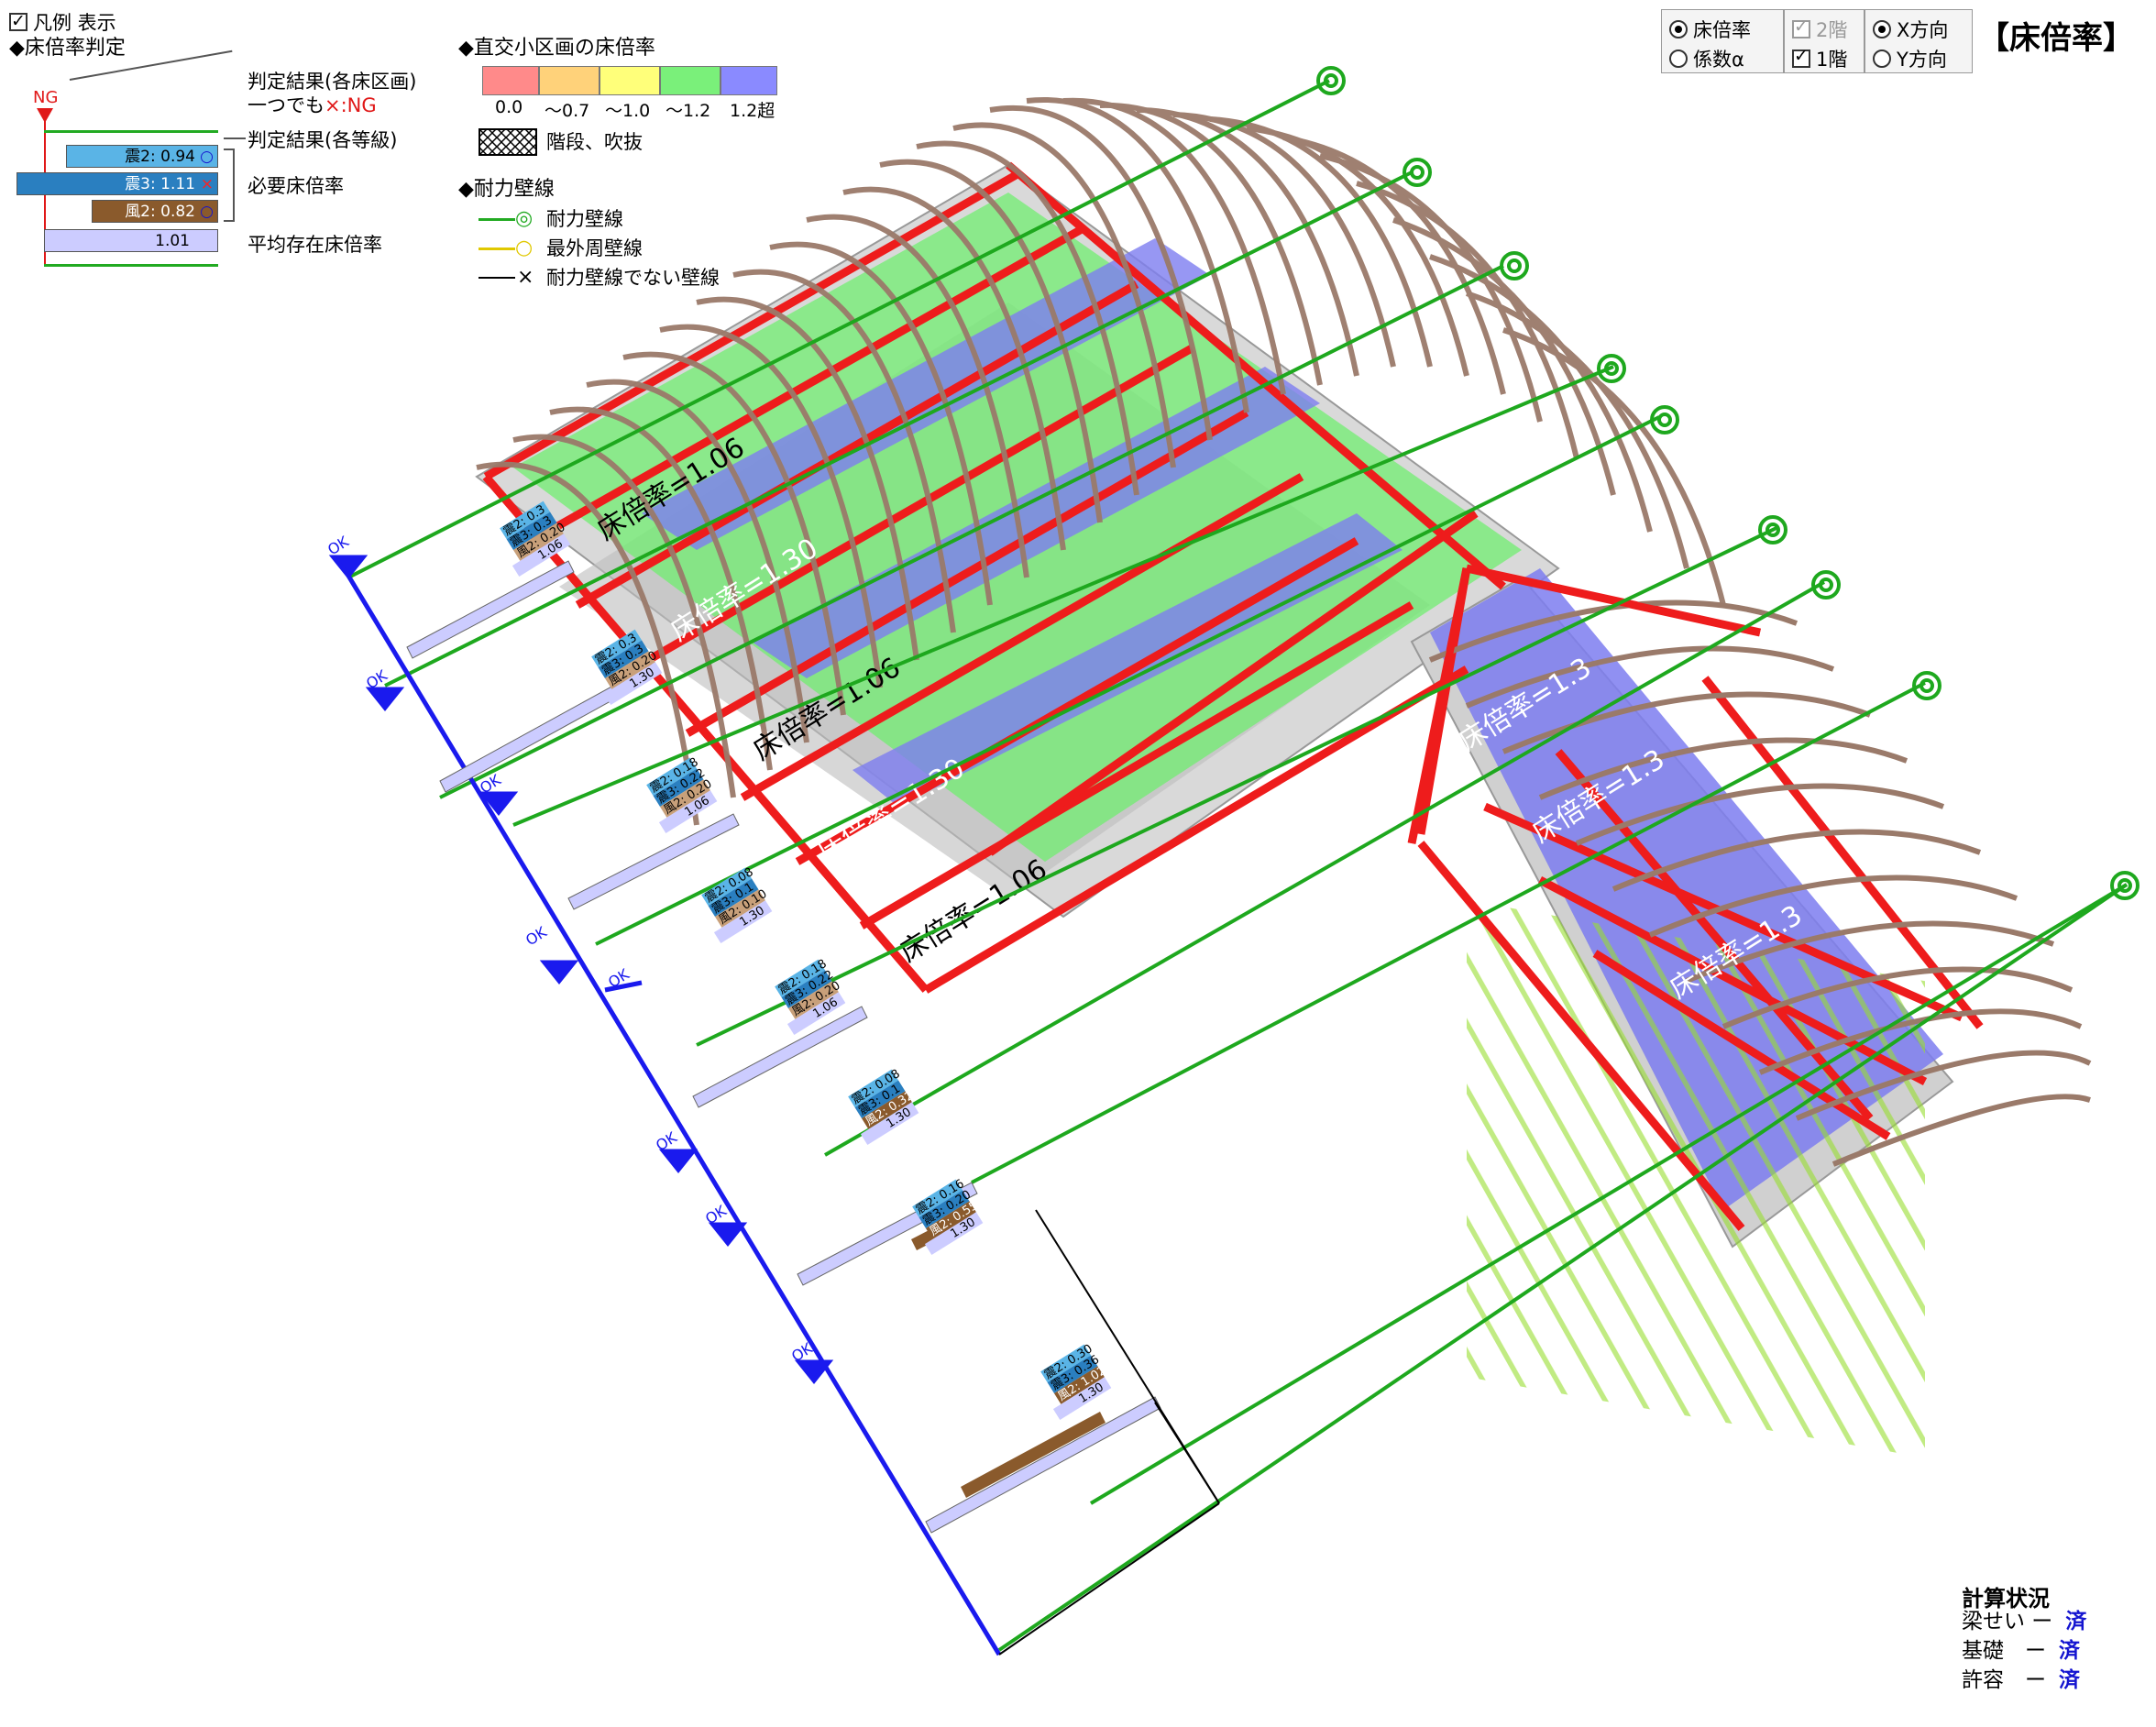  What do you see at coordinates (567, 111) in the screenshot?
I see `color-label-1: 〜0.7` at bounding box center [567, 111].